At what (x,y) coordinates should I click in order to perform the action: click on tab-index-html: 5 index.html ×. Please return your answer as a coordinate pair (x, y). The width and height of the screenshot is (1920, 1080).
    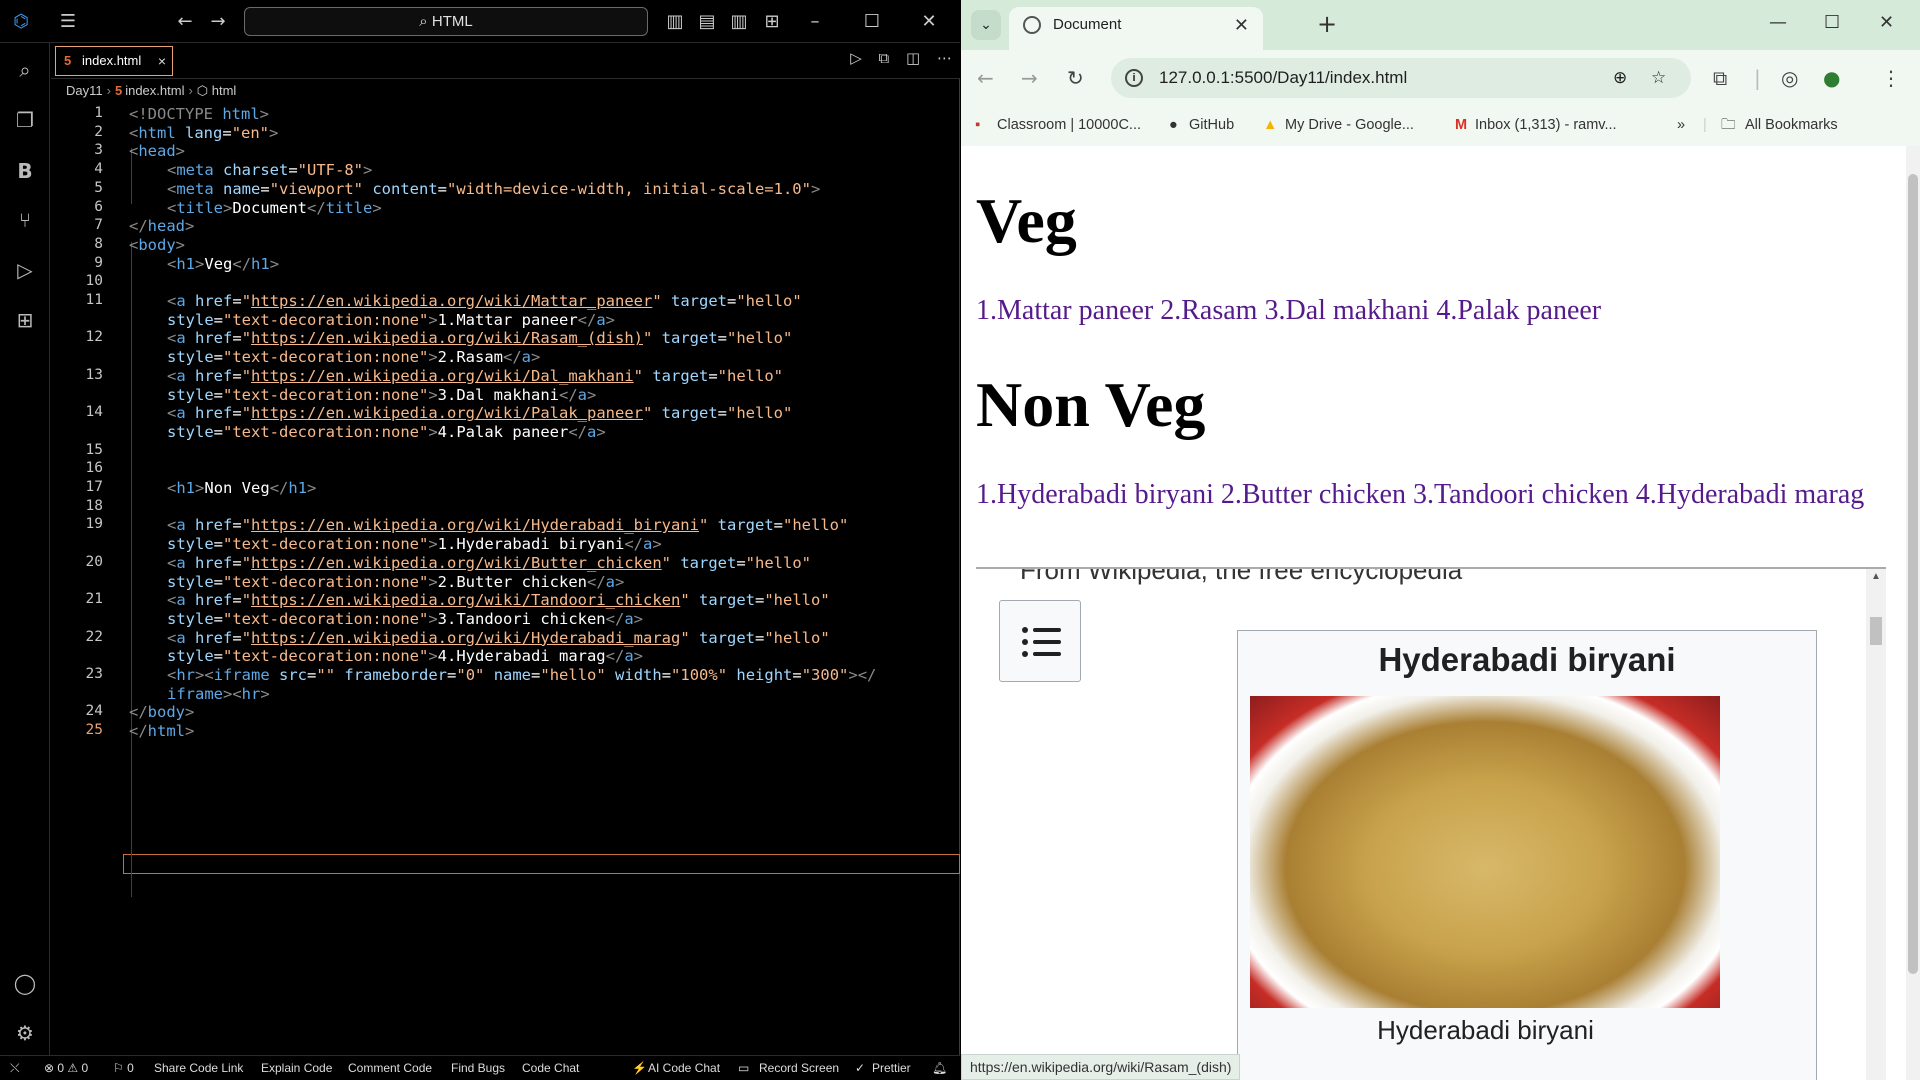
    Looking at the image, I should click on (114, 61).